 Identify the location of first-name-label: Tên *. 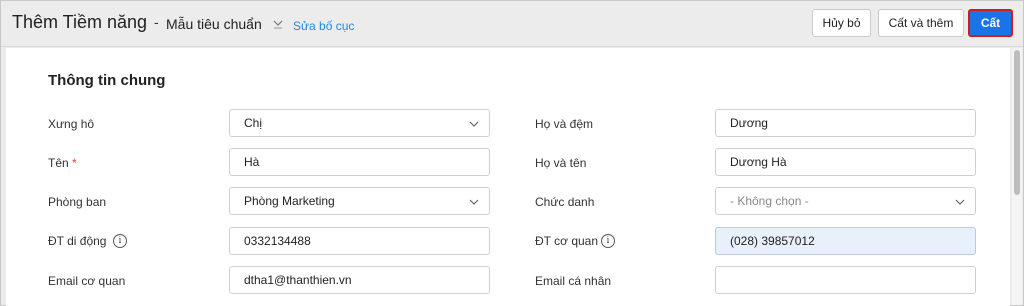
(62, 163).